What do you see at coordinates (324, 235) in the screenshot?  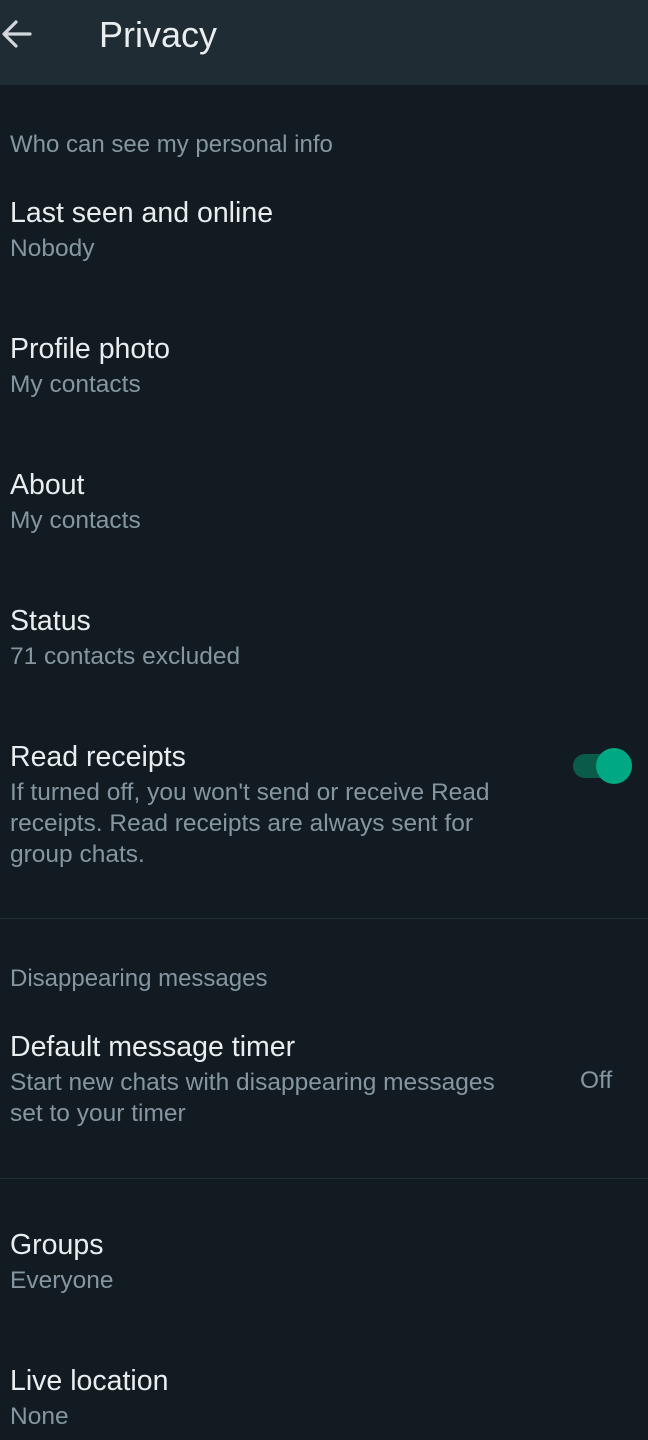 I see `last-seen-setting: Last seen and online Nobody` at bounding box center [324, 235].